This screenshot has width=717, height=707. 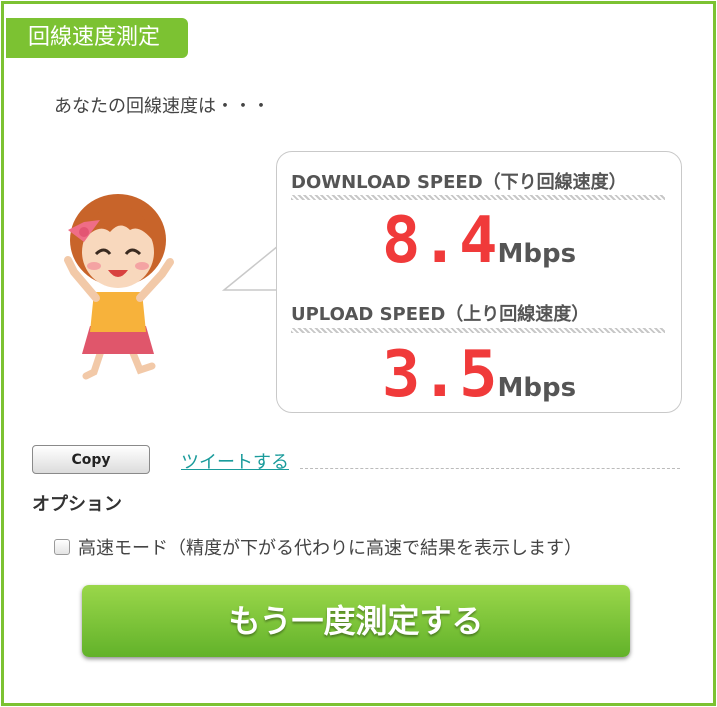 I want to click on upload-speed-value: 3.5Mbps, so click(x=479, y=375).